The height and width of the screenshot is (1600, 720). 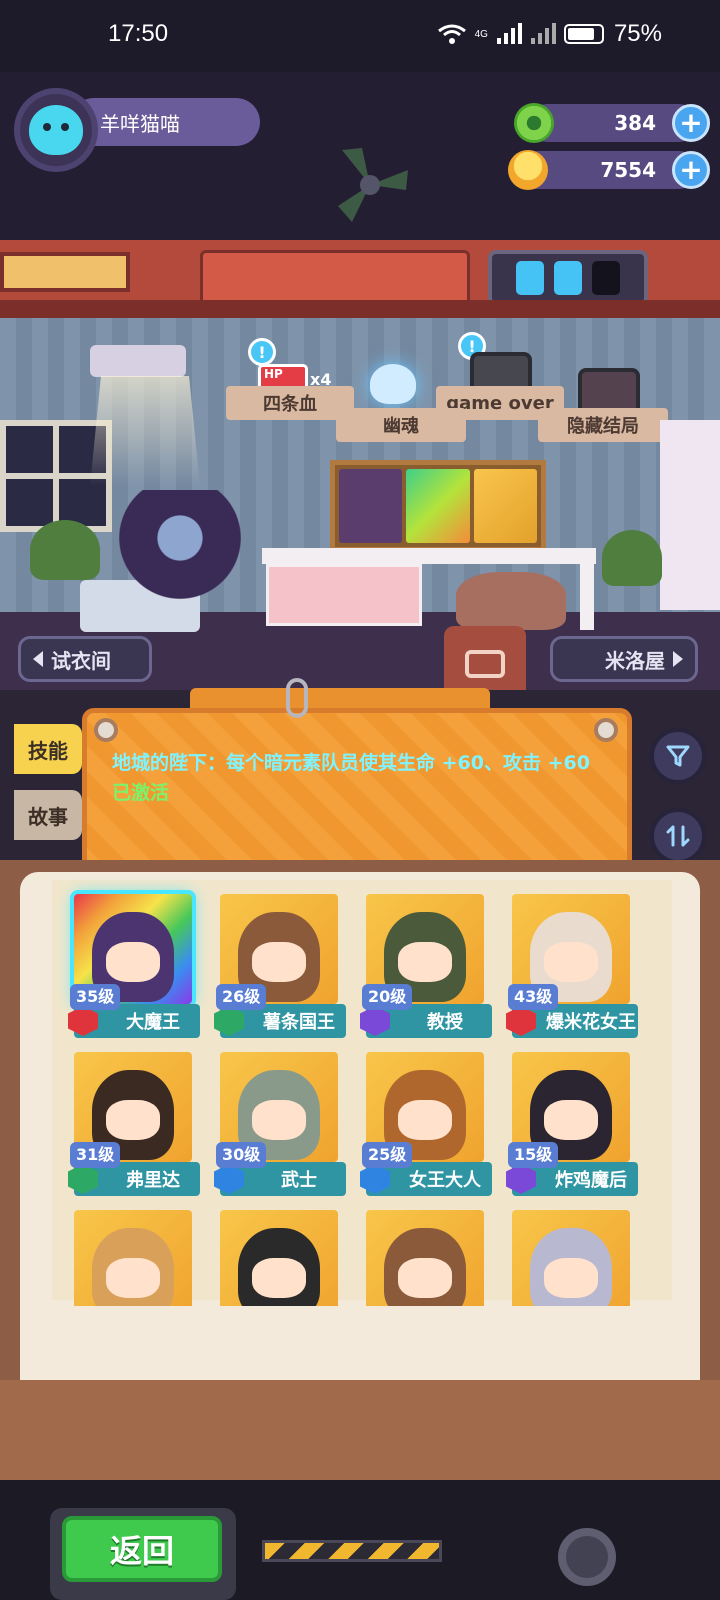 I want to click on mannequin, so click(x=690, y=515).